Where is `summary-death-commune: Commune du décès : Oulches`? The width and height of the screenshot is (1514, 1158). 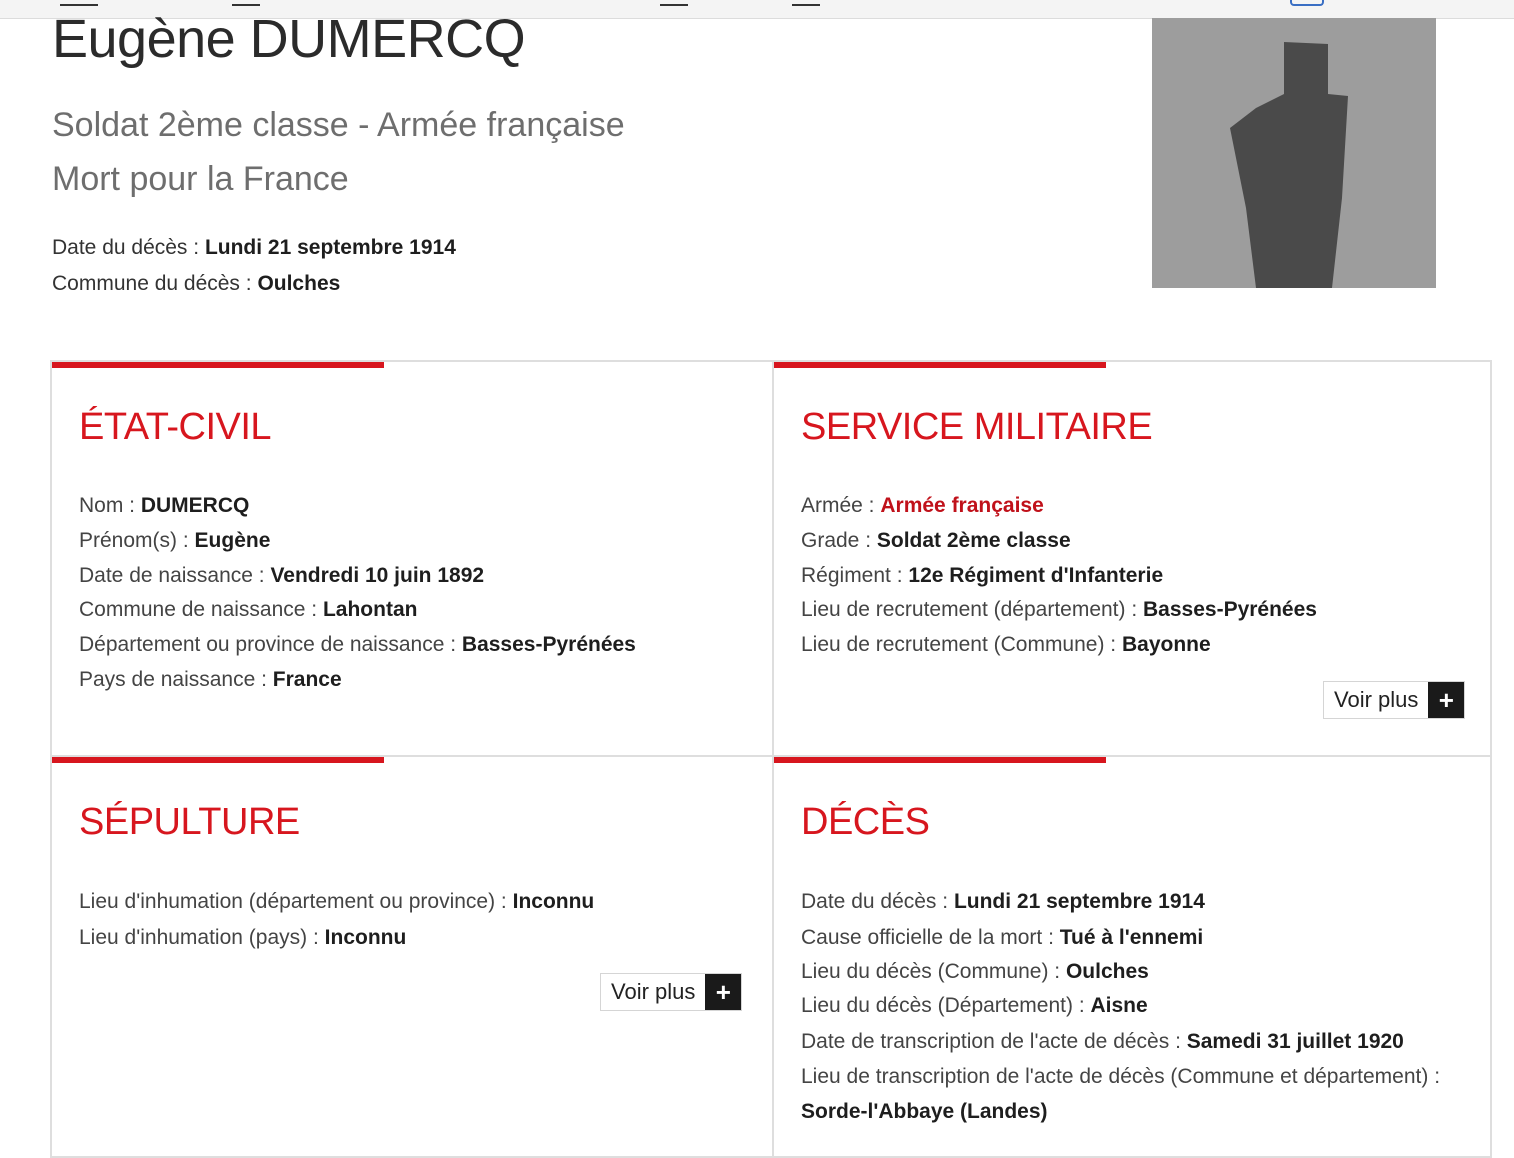
summary-death-commune: Commune du décès : Oulches is located at coordinates (196, 284).